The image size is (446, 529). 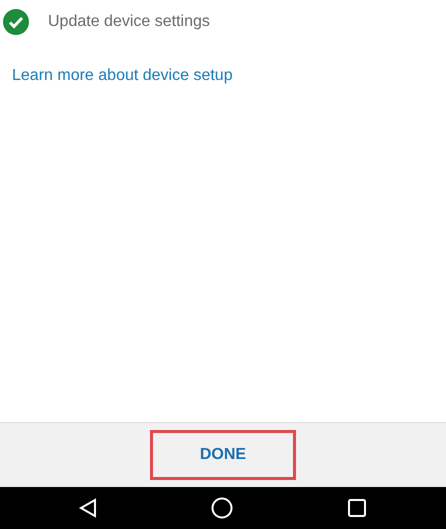 I want to click on back-icon, so click(x=88, y=508).